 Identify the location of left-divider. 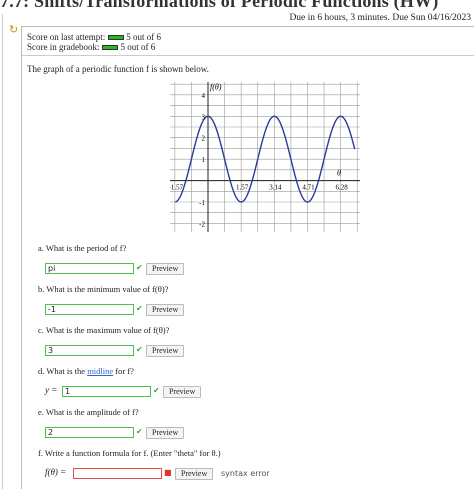
(2, 251).